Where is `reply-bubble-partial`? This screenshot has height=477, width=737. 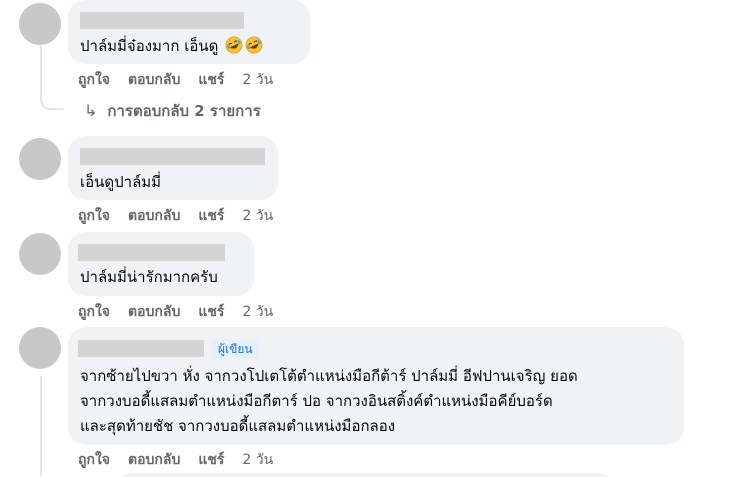
reply-bubble-partial is located at coordinates (365, 475).